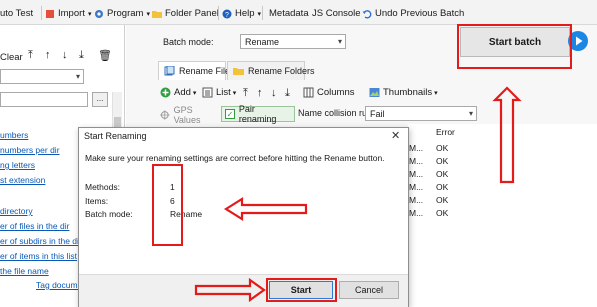  Describe the element at coordinates (507, 135) in the screenshot. I see `annotation-arrow-up` at that location.